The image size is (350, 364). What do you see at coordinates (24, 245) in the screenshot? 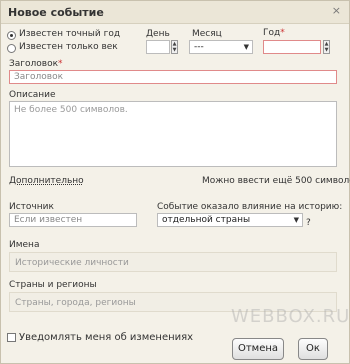
I see `names-label: Имена` at bounding box center [24, 245].